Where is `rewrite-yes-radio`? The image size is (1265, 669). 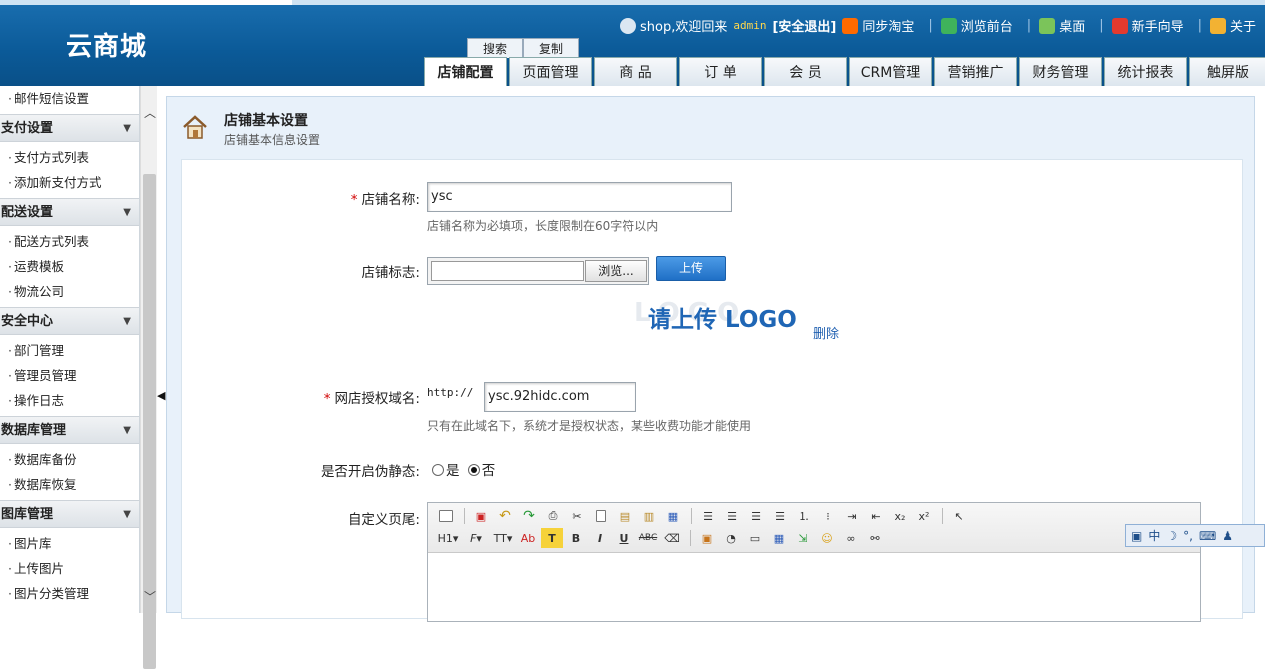 rewrite-yes-radio is located at coordinates (438, 470).